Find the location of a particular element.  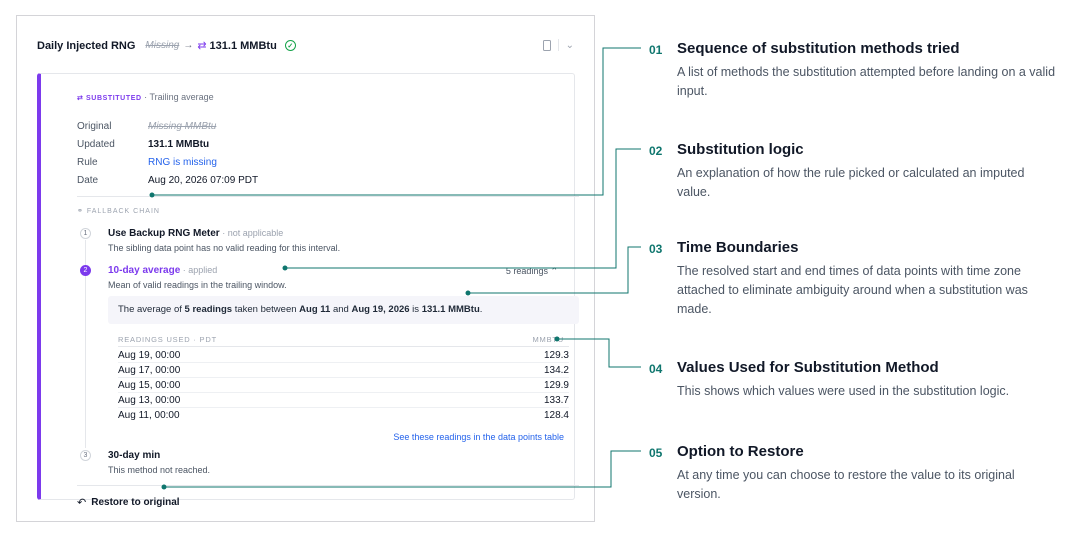

callout-number: 01 is located at coordinates (656, 50).